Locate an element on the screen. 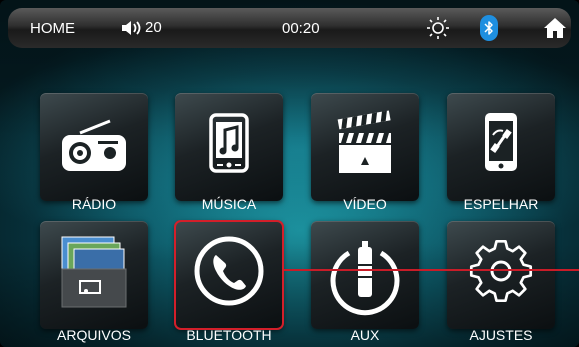 Image resolution: width=579 pixels, height=347 pixels. app-label-music: MÚSICA is located at coordinates (229, 204).